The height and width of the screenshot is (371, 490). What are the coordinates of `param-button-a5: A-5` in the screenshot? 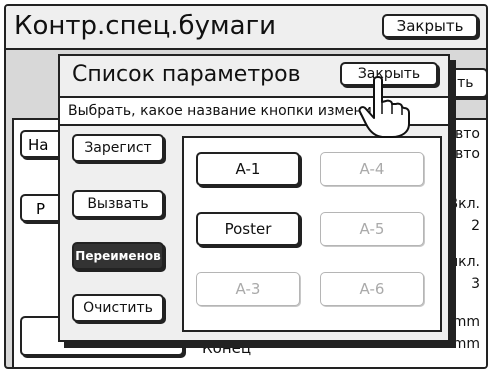 It's located at (372, 229).